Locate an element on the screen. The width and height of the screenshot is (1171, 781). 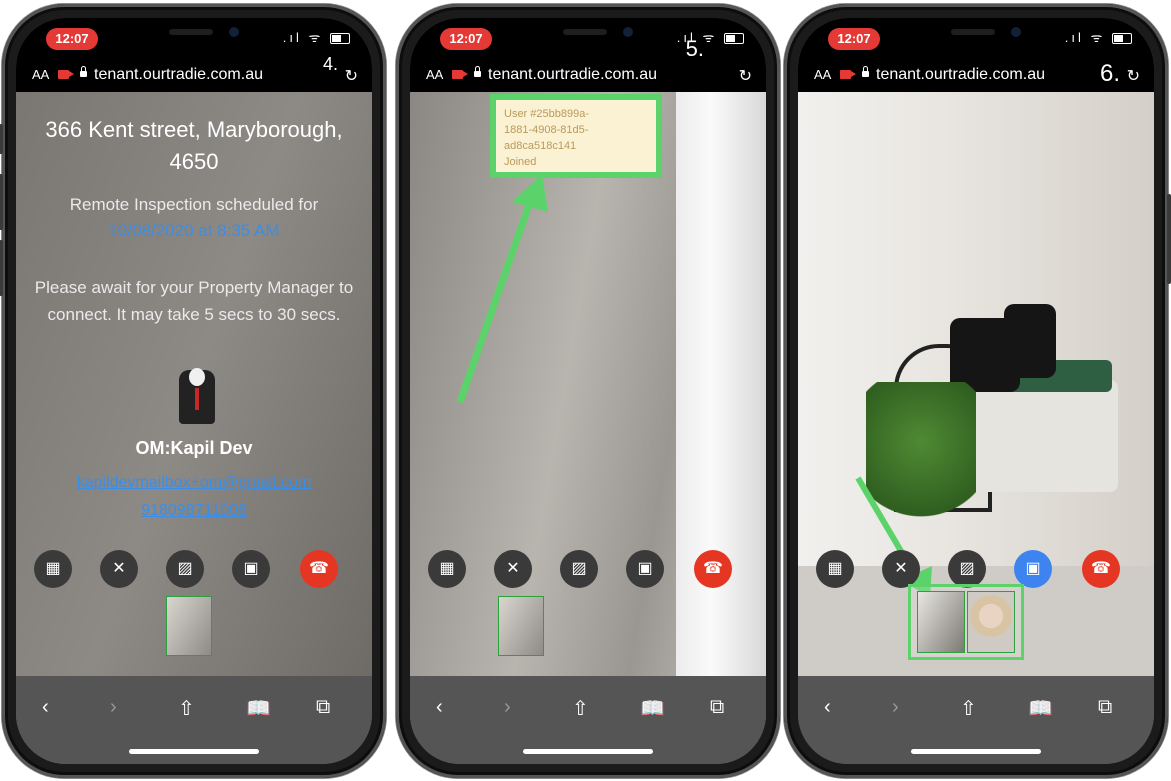
status-bar: 12:07 .ıl ᯤ 5. is located at coordinates (588, 39).